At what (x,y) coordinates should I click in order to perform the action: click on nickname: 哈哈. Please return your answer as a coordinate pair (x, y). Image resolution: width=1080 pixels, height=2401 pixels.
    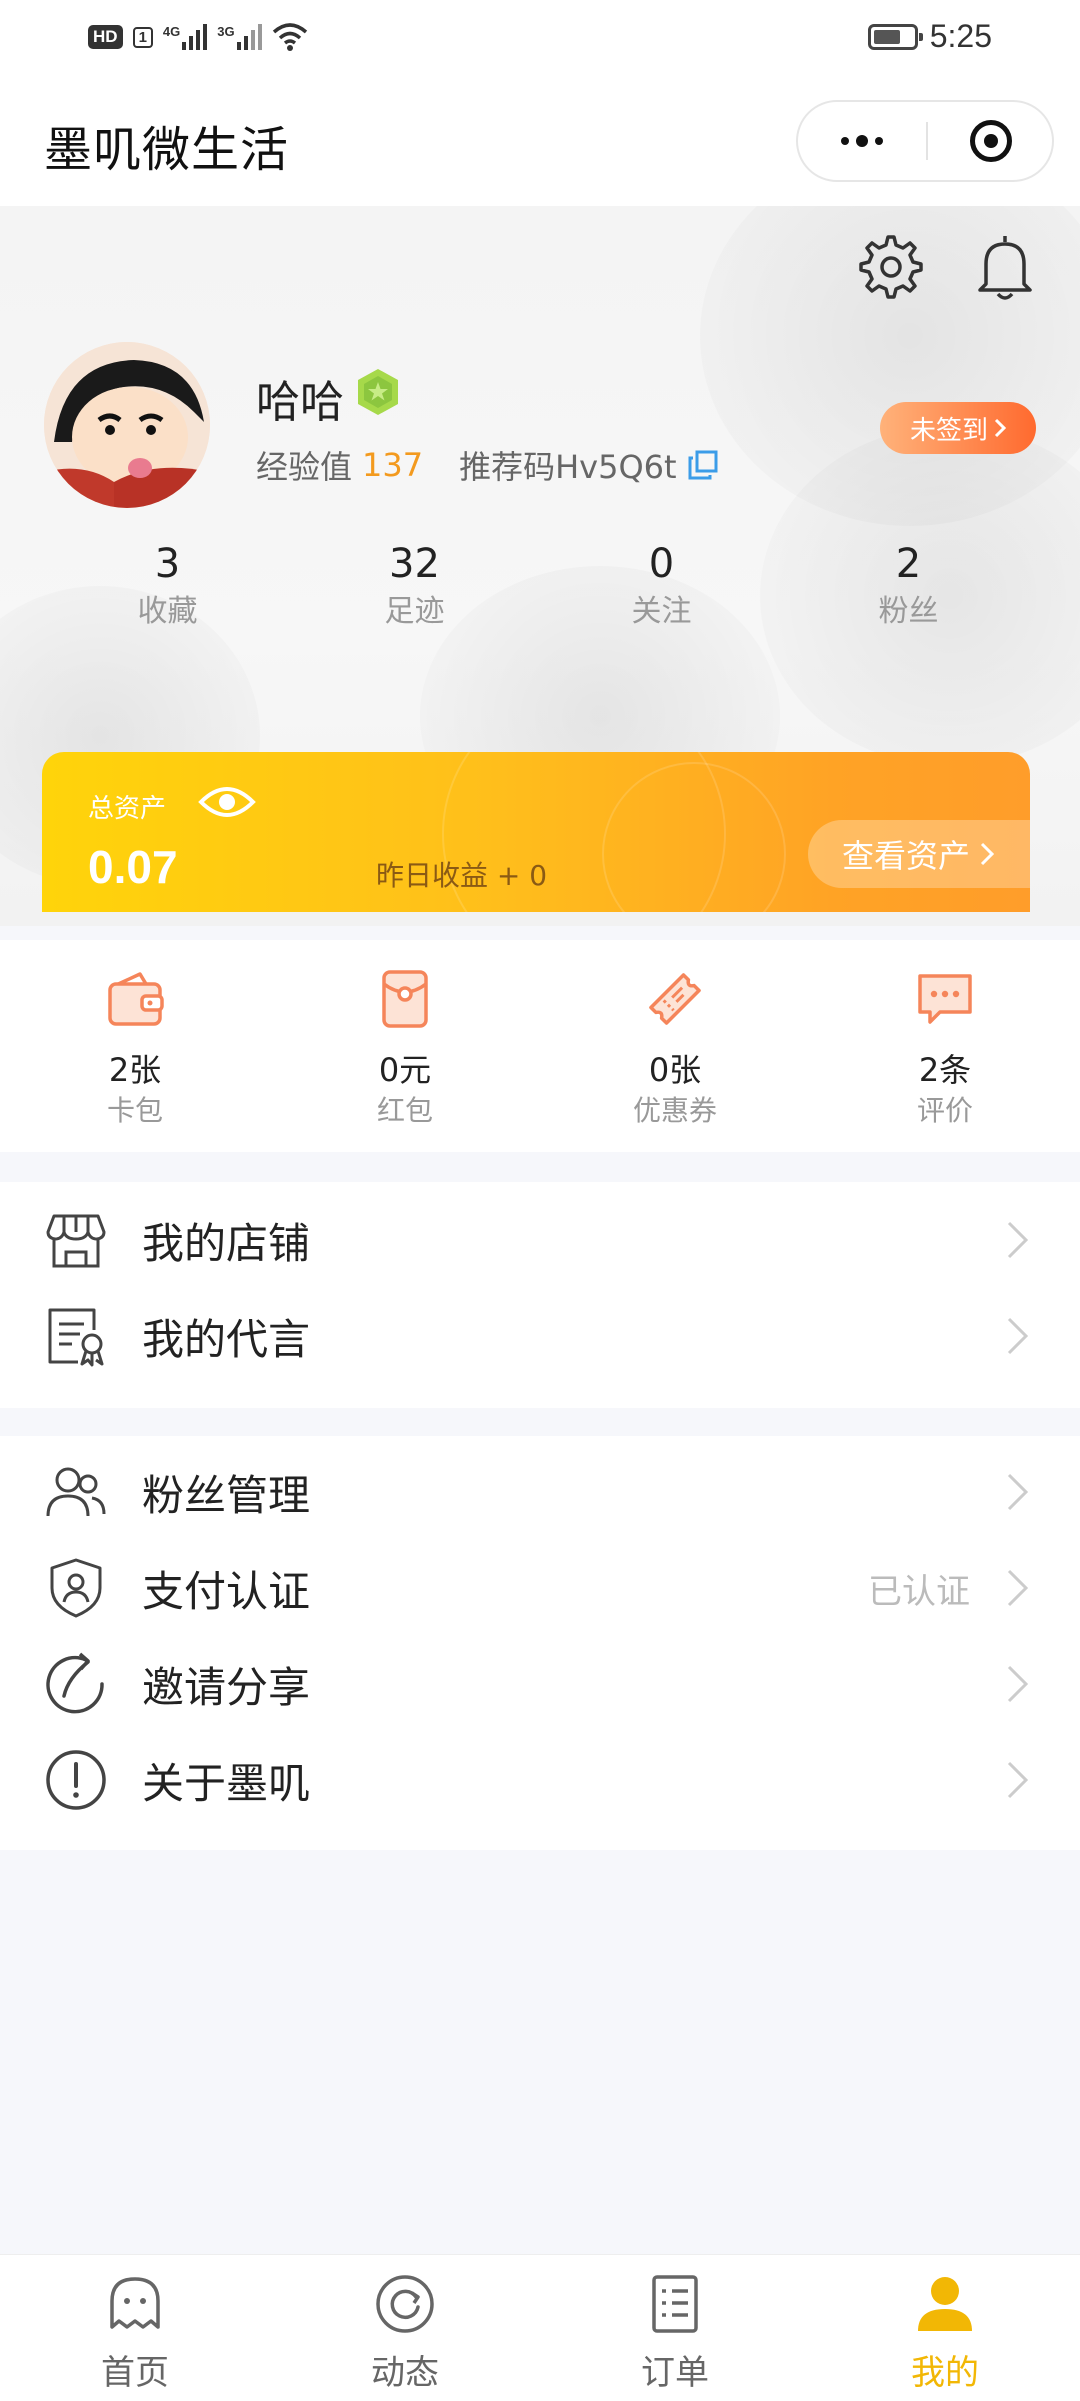
    Looking at the image, I should click on (300, 402).